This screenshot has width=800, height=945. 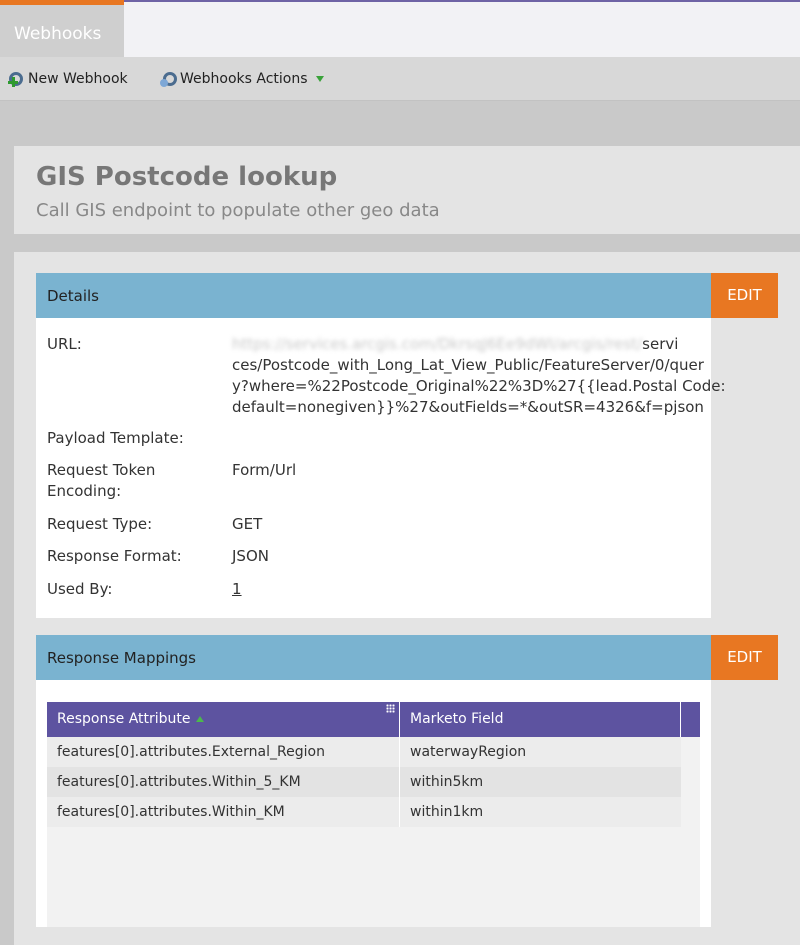 What do you see at coordinates (223, 752) in the screenshot?
I see `cell-response-attribute: features[0].attributes.External_Region` at bounding box center [223, 752].